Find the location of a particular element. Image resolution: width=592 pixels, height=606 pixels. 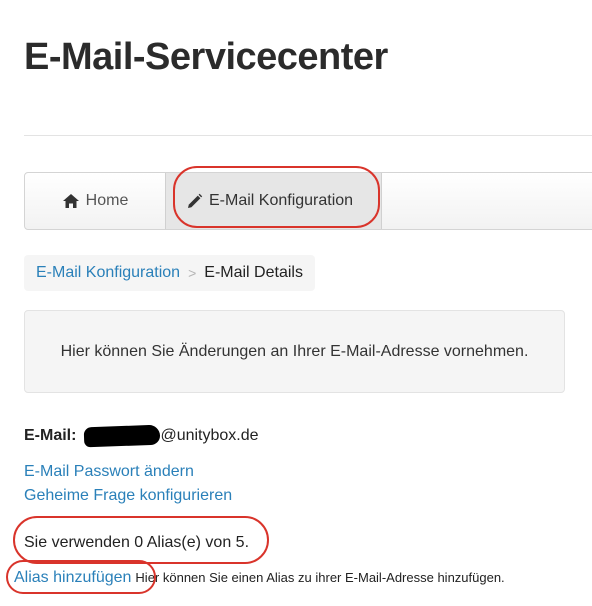

page-title: E-Mail-Servicecenter is located at coordinates (206, 57).